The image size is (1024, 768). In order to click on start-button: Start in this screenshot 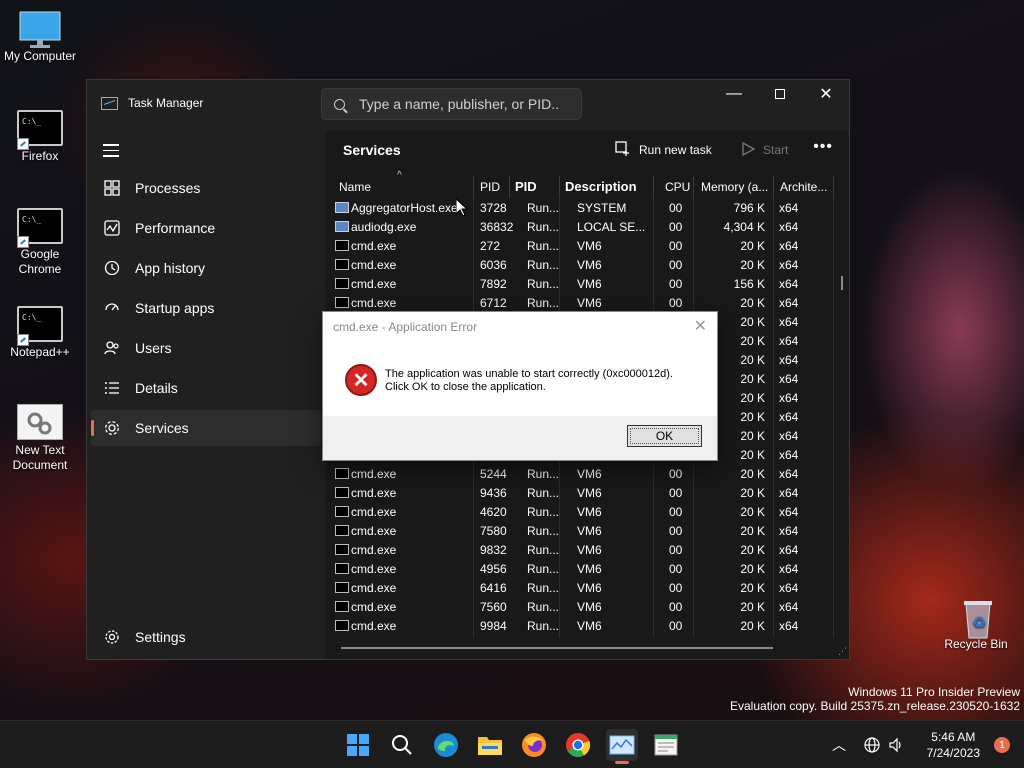, I will do `click(764, 150)`.